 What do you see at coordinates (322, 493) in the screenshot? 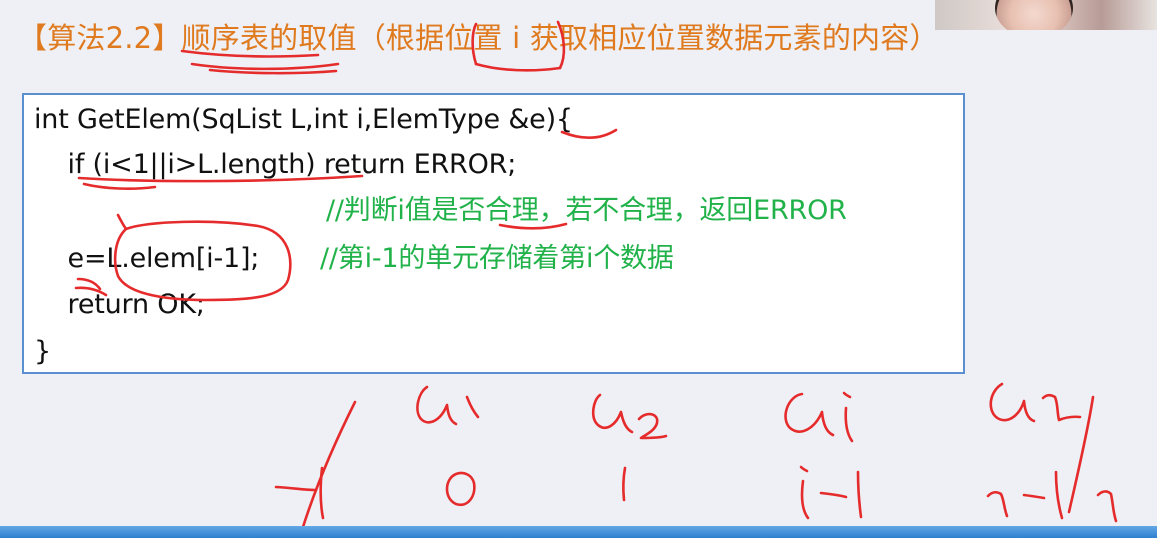
I see `minus-one-stem` at bounding box center [322, 493].